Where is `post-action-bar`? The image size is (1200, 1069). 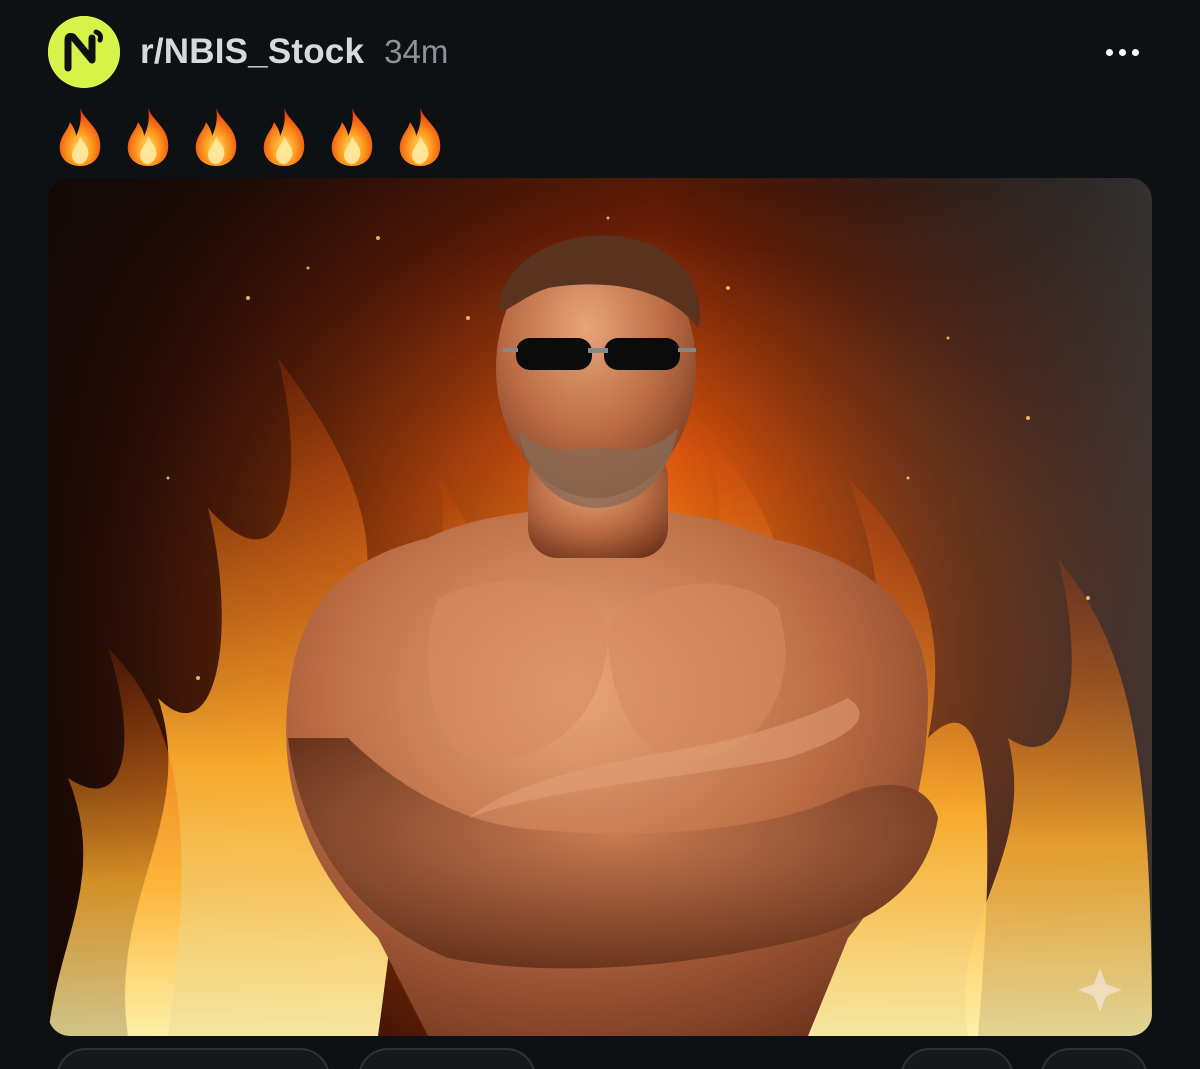 post-action-bar is located at coordinates (600, 1058).